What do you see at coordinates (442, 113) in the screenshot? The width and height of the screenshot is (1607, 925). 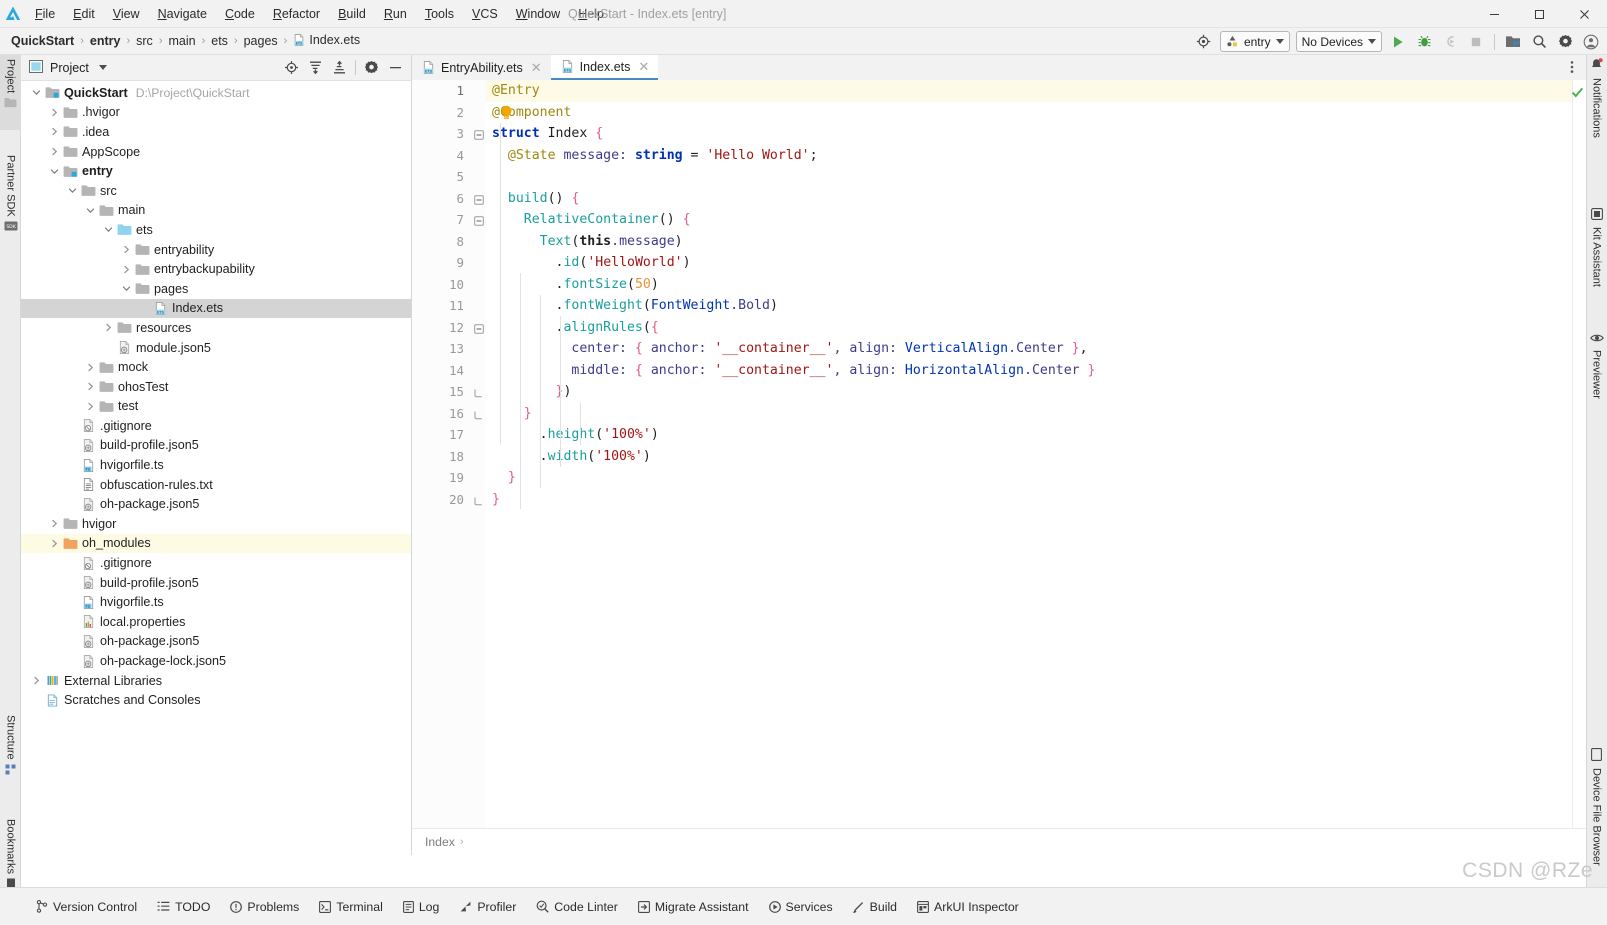 I see `line-number: 2` at bounding box center [442, 113].